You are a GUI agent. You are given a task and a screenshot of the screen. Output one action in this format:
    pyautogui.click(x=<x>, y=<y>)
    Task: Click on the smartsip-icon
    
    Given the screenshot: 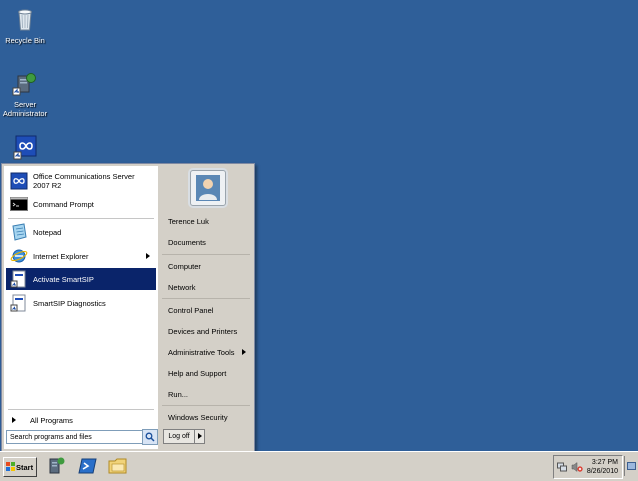 What is the action you would take?
    pyautogui.click(x=25, y=147)
    